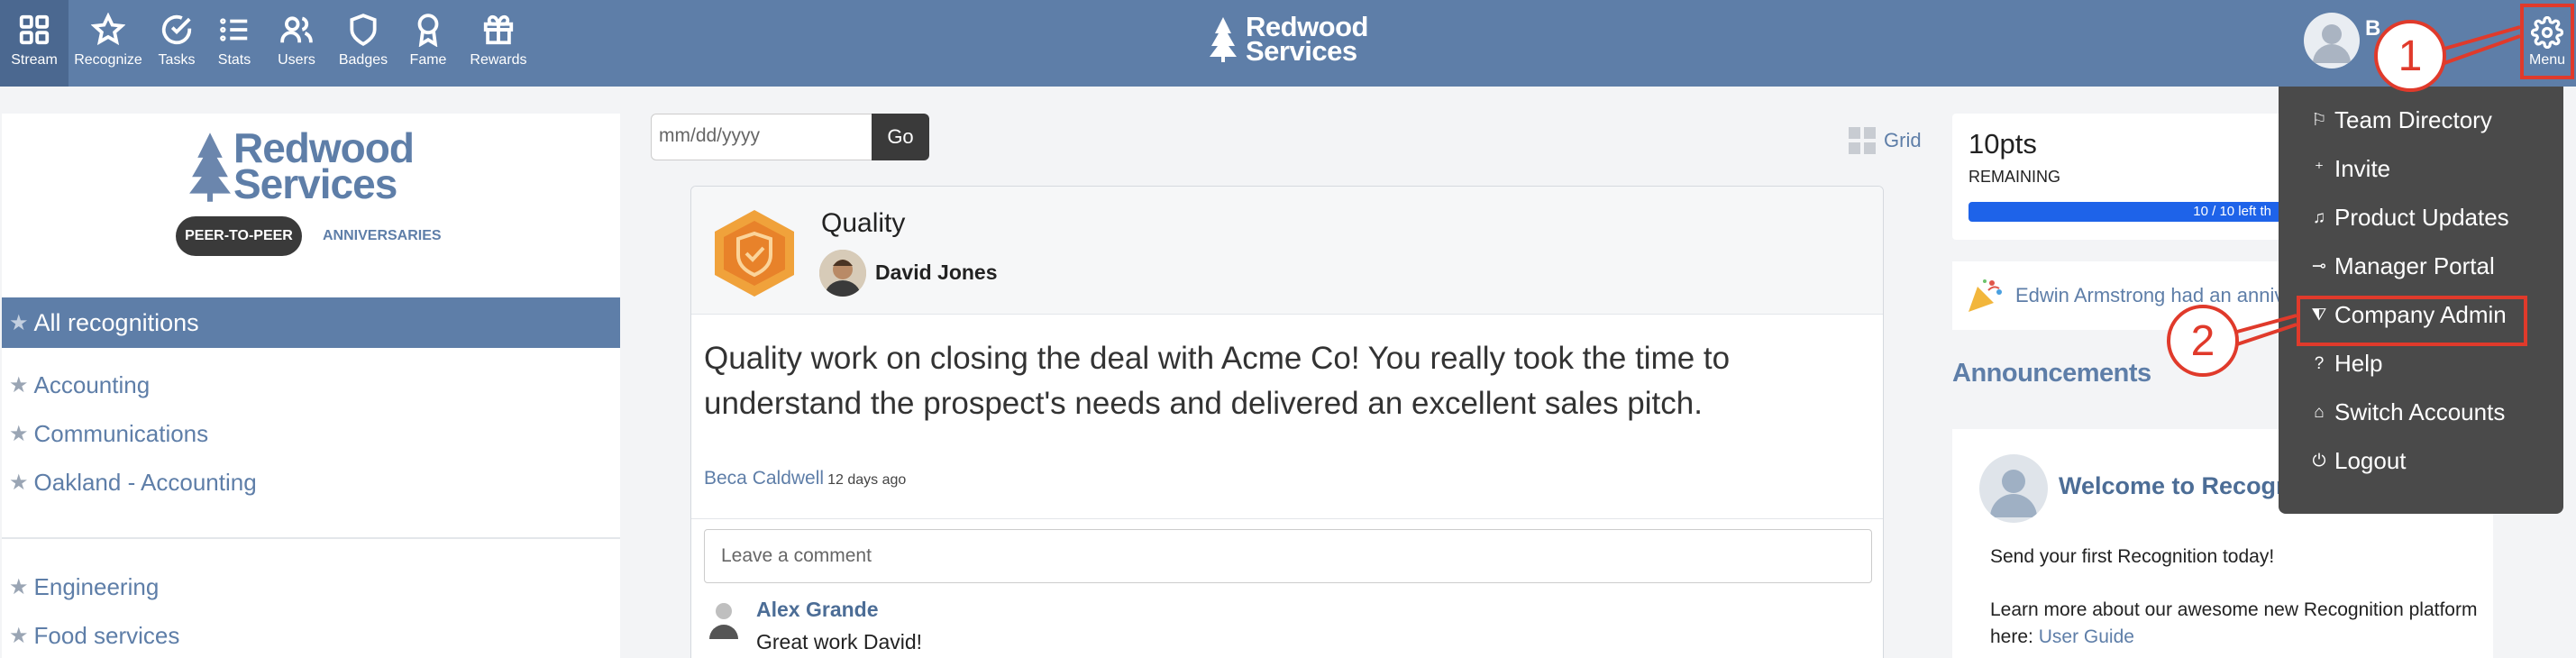  I want to click on home-icon: ⌂, so click(2319, 412).